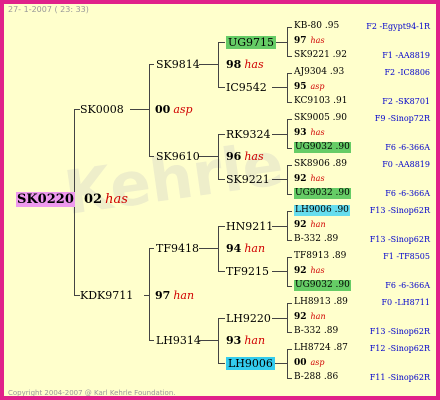 Image resolution: width=440 pixels, height=400 pixels. Describe the element at coordinates (321, 348) in the screenshot. I see `gen4-name: LH8724 .87` at that location.